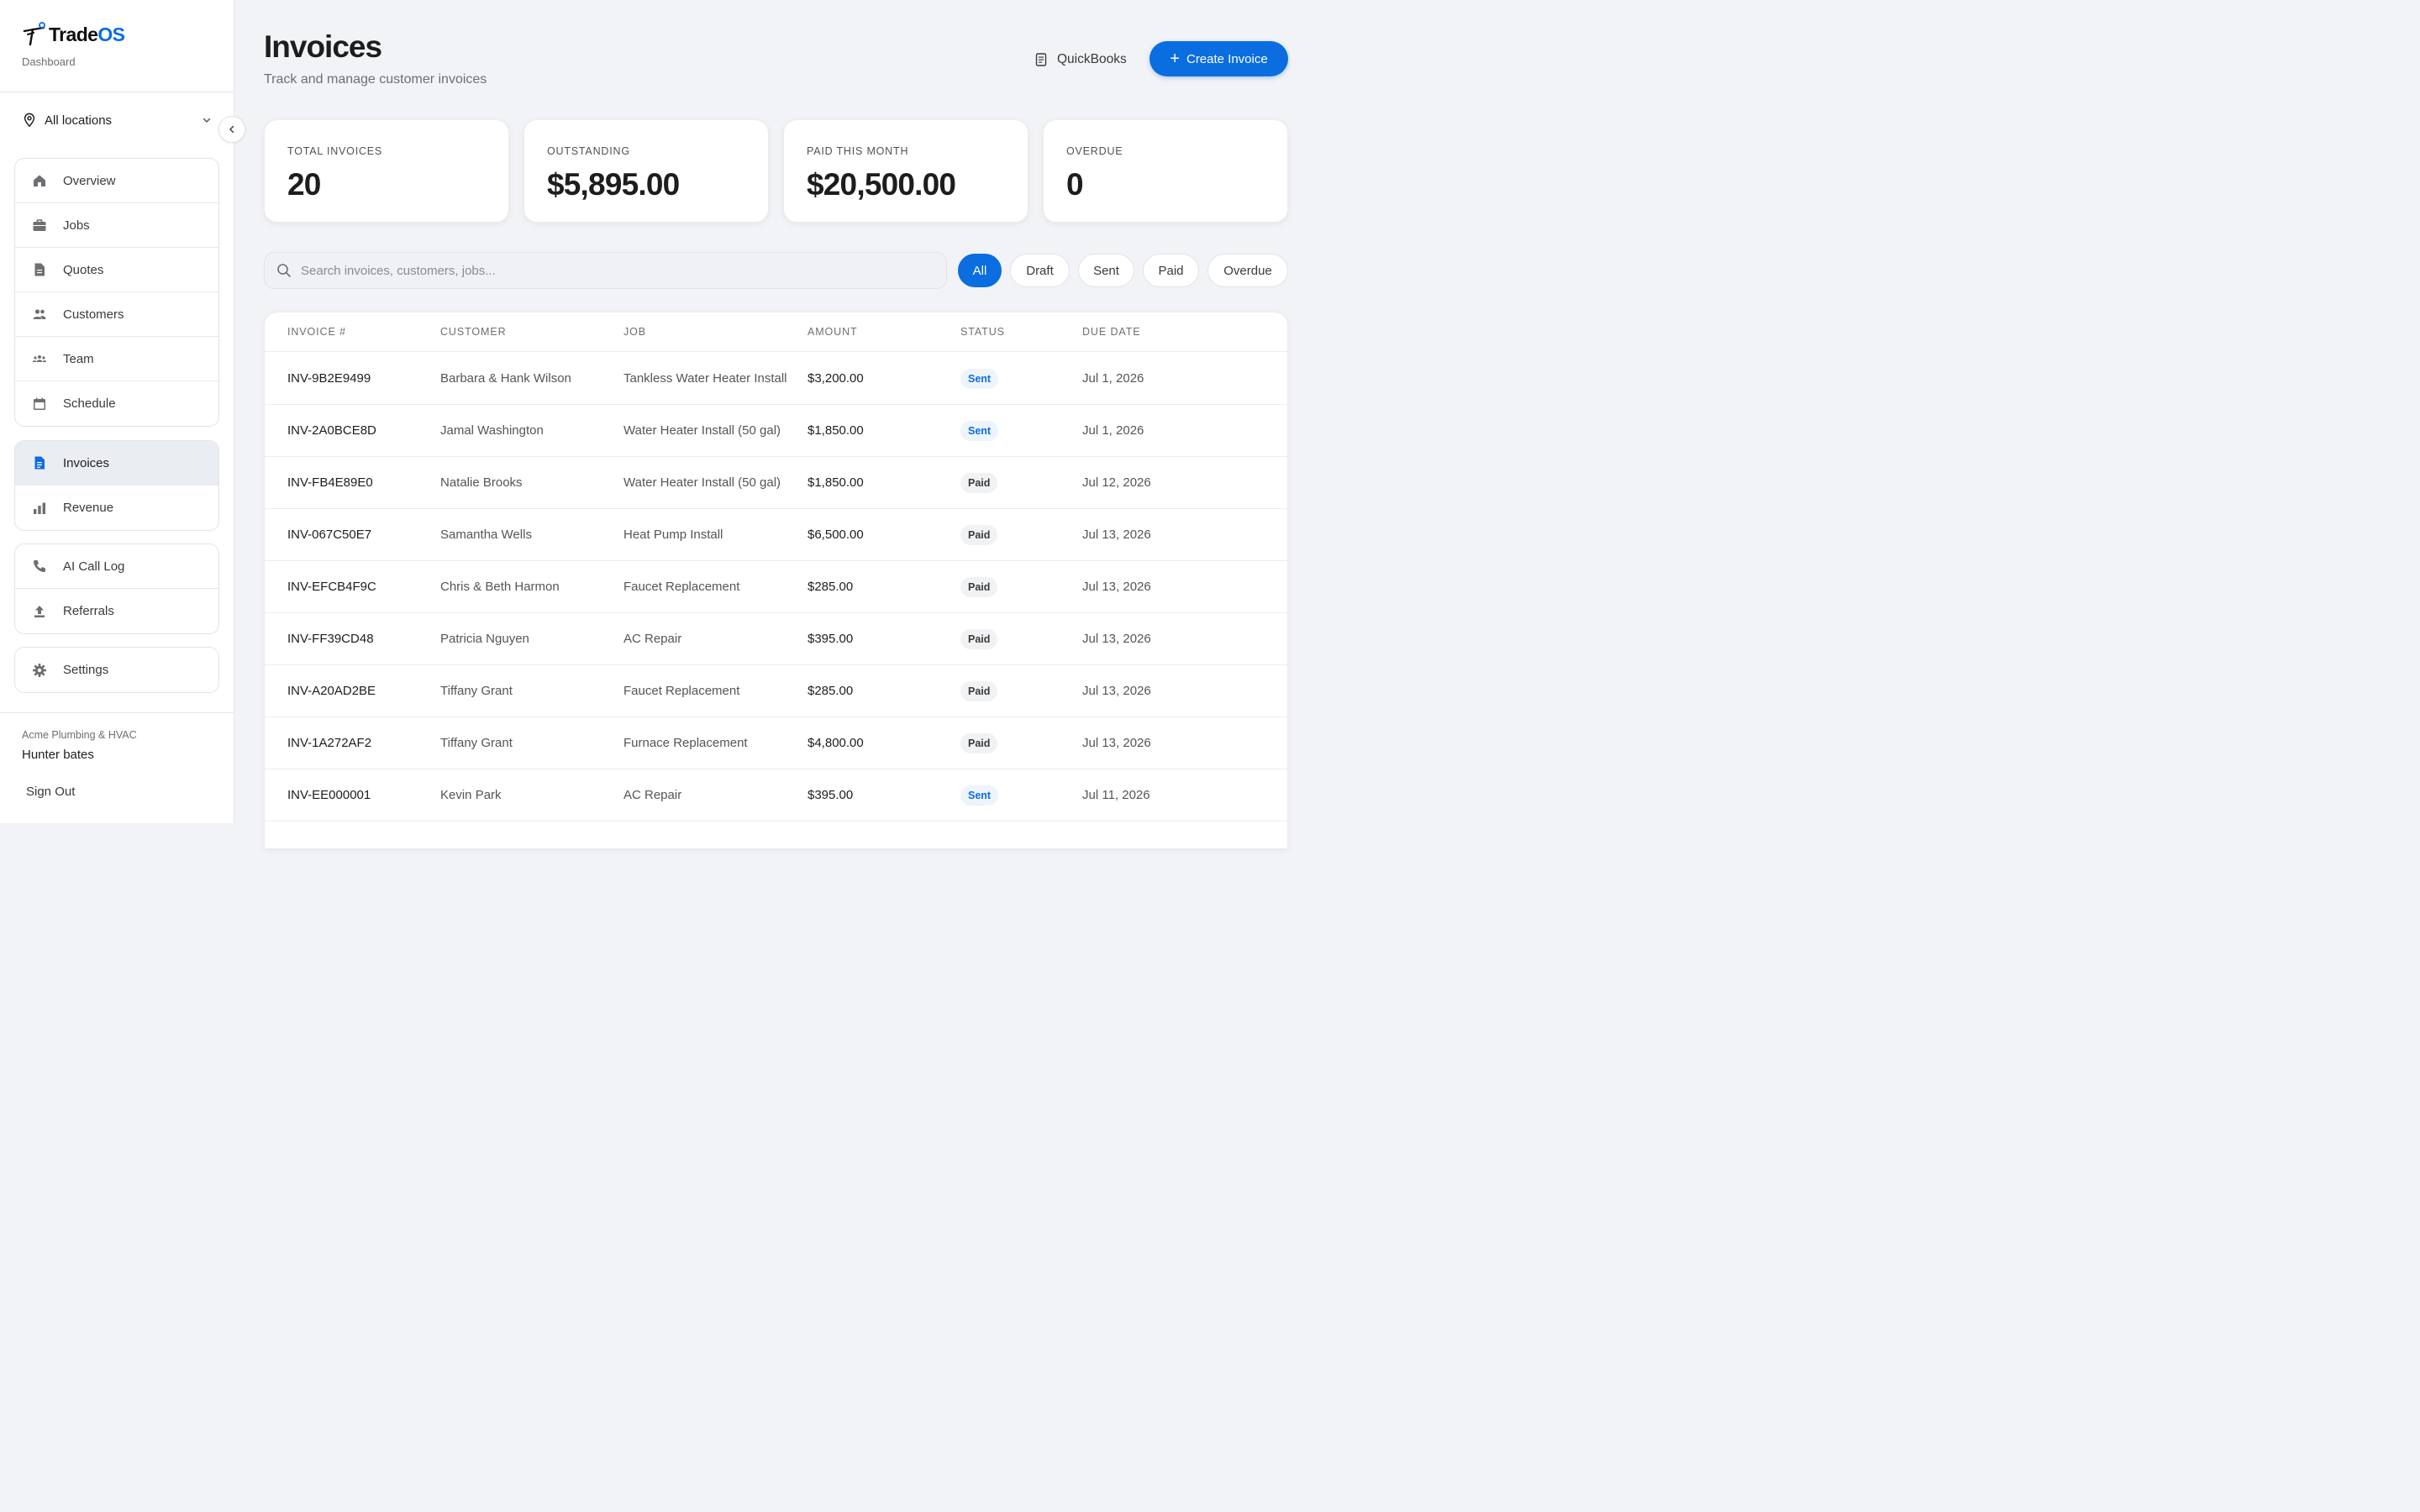  What do you see at coordinates (702, 430) in the screenshot?
I see `job-name: Water Heater Install (50 gal)` at bounding box center [702, 430].